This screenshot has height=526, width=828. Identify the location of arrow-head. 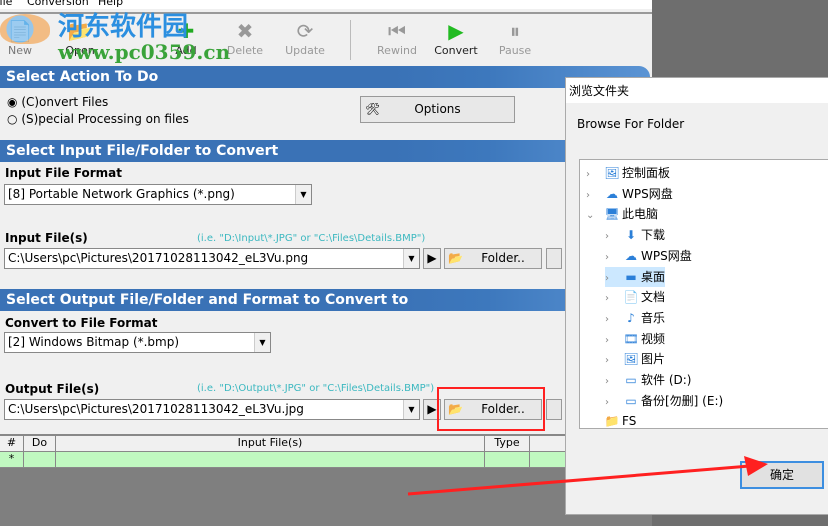
(756, 466).